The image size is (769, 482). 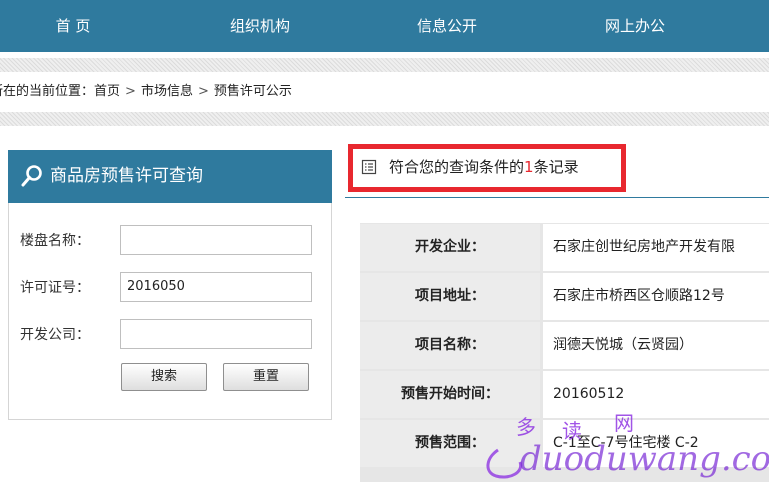 What do you see at coordinates (216, 334) in the screenshot?
I see `developer-input` at bounding box center [216, 334].